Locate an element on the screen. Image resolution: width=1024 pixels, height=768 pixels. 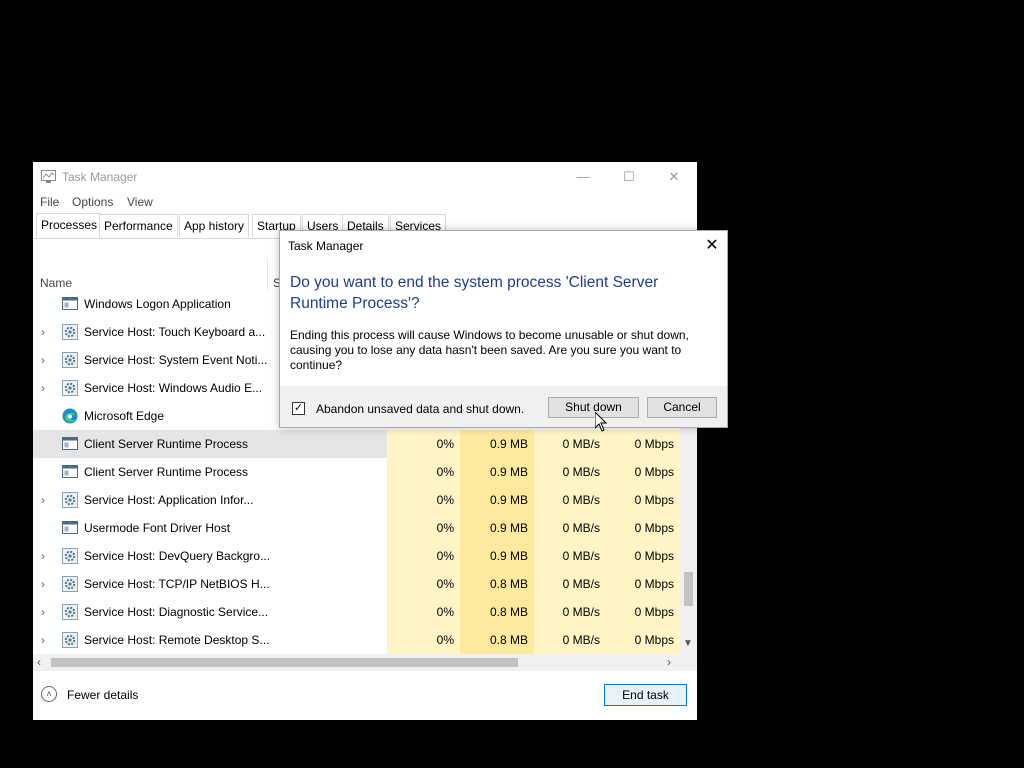
process-name: Client Server Runtime Process is located at coordinates (166, 444).